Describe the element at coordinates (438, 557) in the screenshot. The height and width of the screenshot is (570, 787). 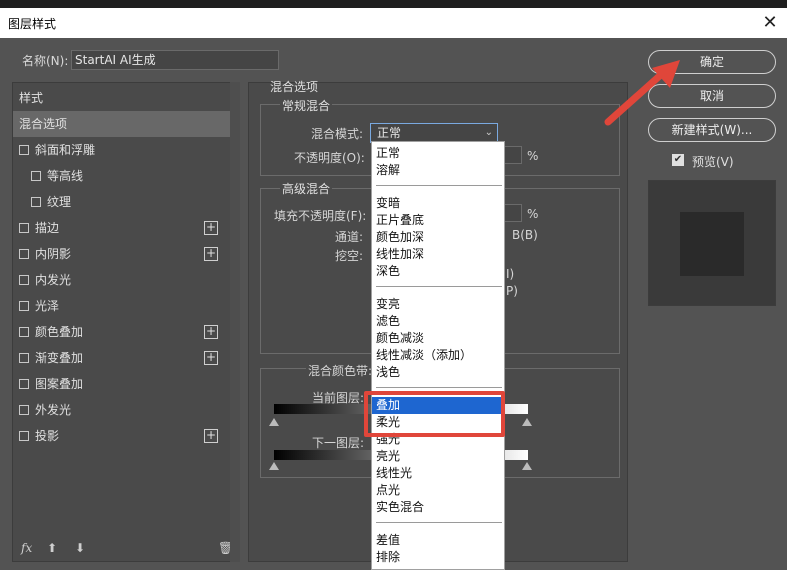
I see `blend-mode-option: 排除` at that location.